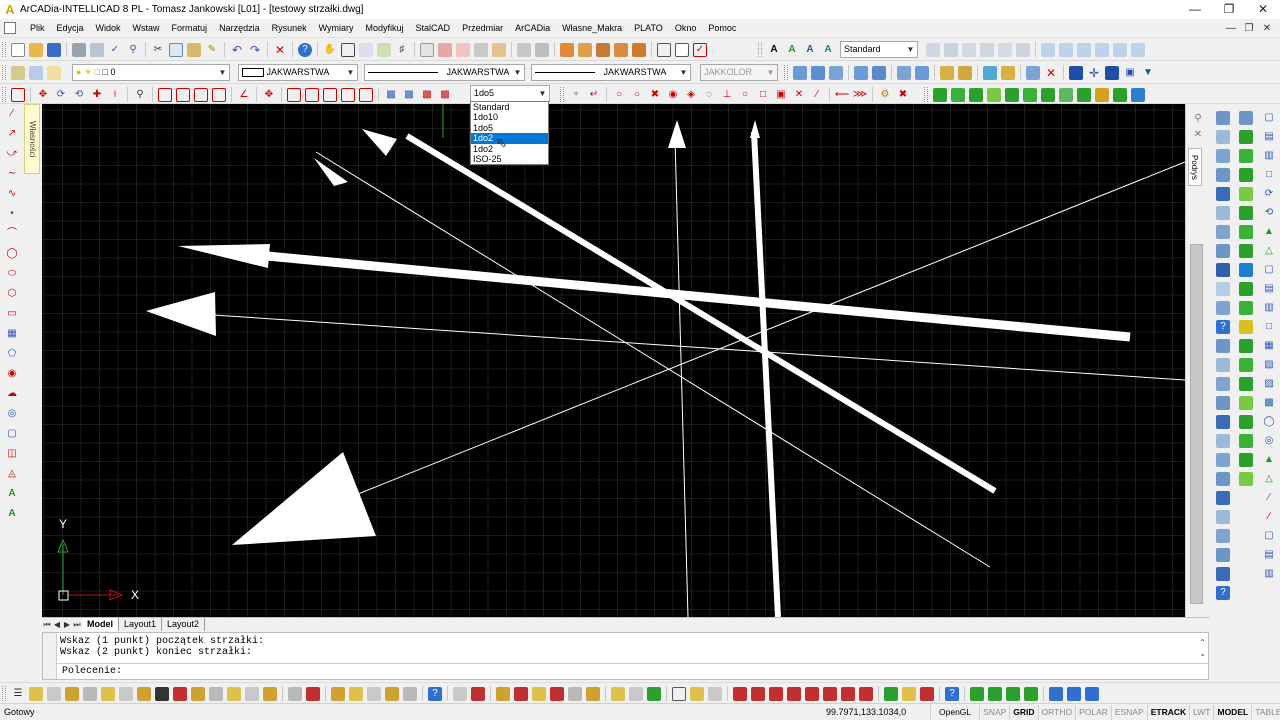  Describe the element at coordinates (1223, 193) in the screenshot. I see `rt1-tool-5-icon` at that location.